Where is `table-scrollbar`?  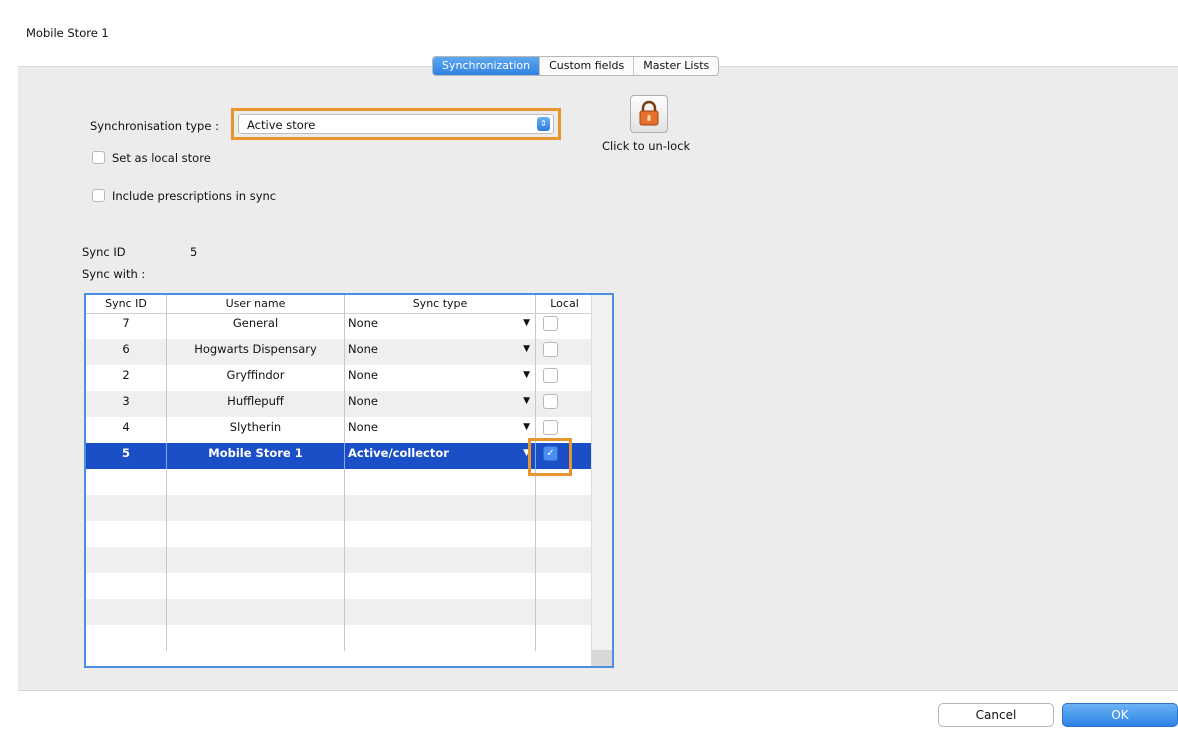 table-scrollbar is located at coordinates (601, 480).